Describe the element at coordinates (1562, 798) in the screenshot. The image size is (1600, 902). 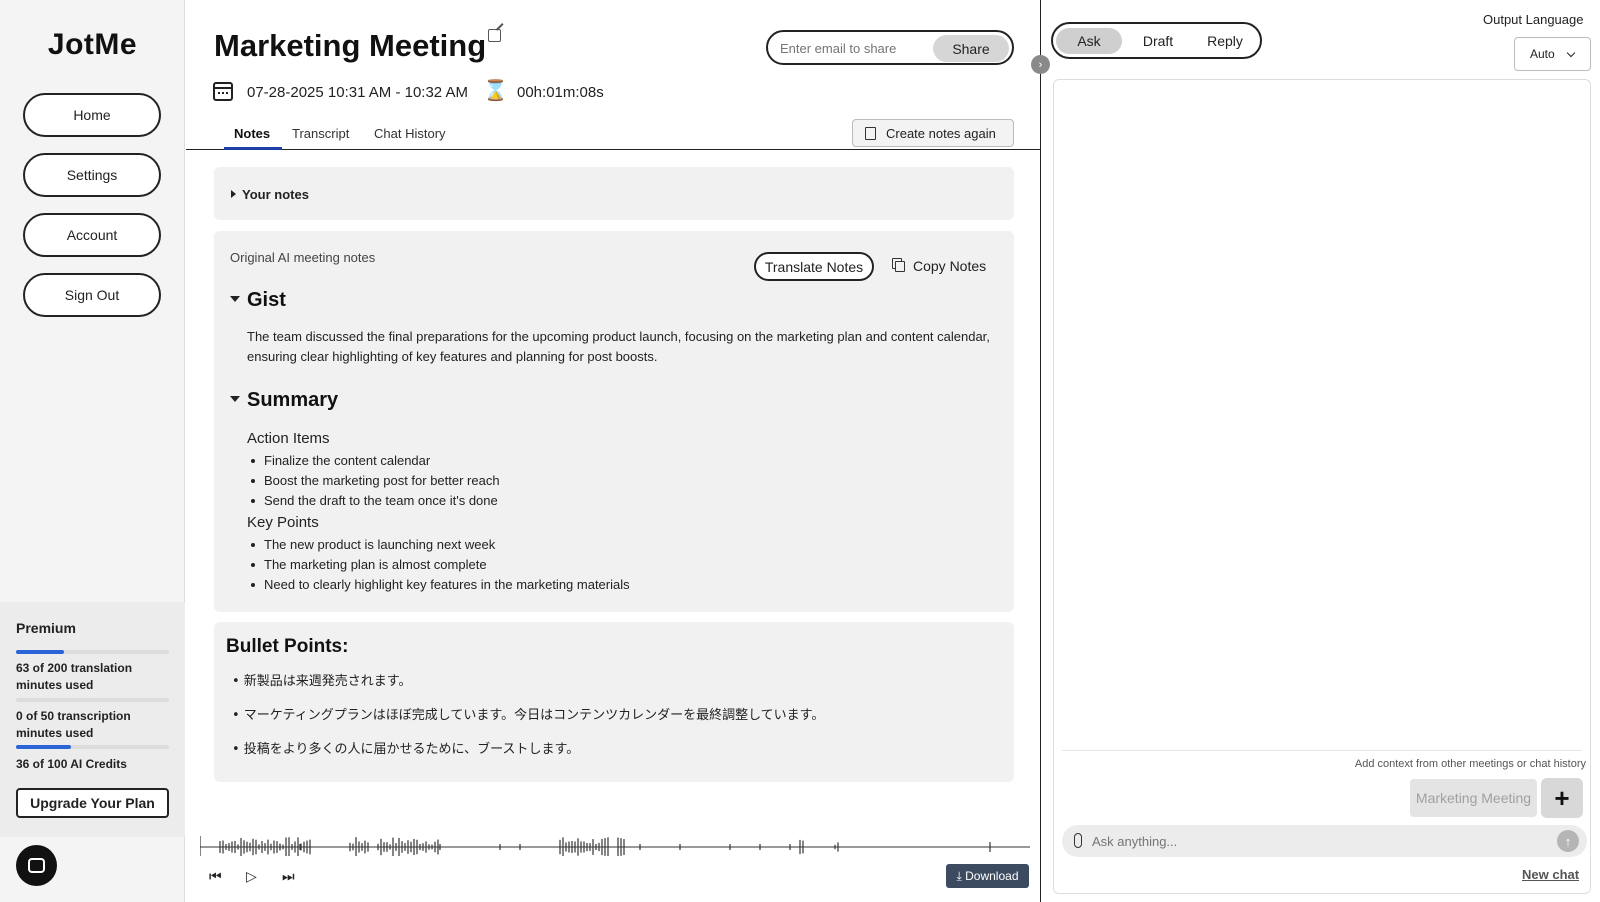
I see `add-context-button: +` at that location.